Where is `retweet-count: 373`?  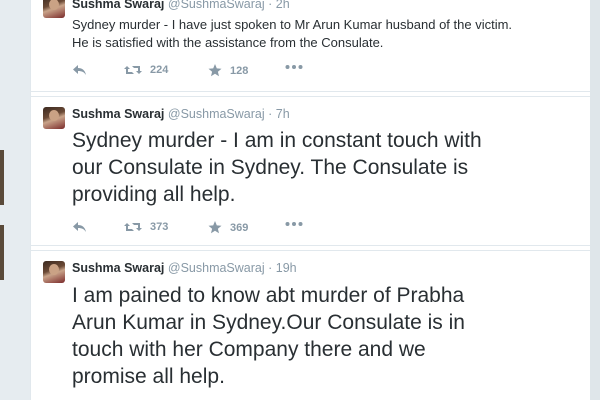
retweet-count: 373 is located at coordinates (159, 227).